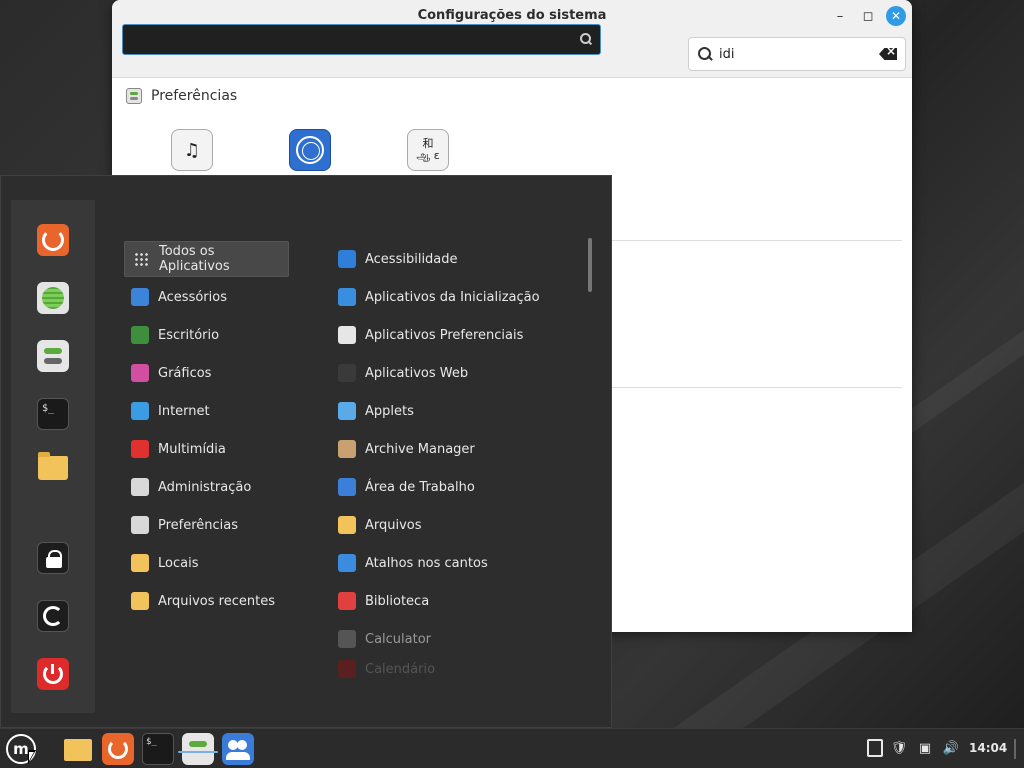 This screenshot has width=1024, height=768. What do you see at coordinates (198, 525) in the screenshot?
I see `category-label: Preferências` at bounding box center [198, 525].